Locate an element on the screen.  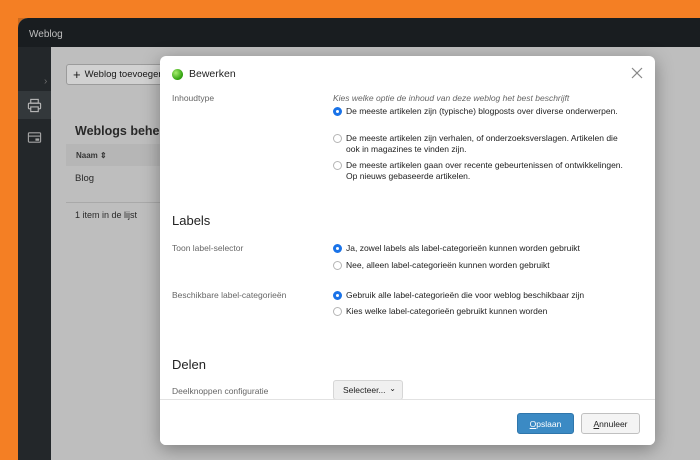
cancel-button: Annuleer is located at coordinates (610, 423).